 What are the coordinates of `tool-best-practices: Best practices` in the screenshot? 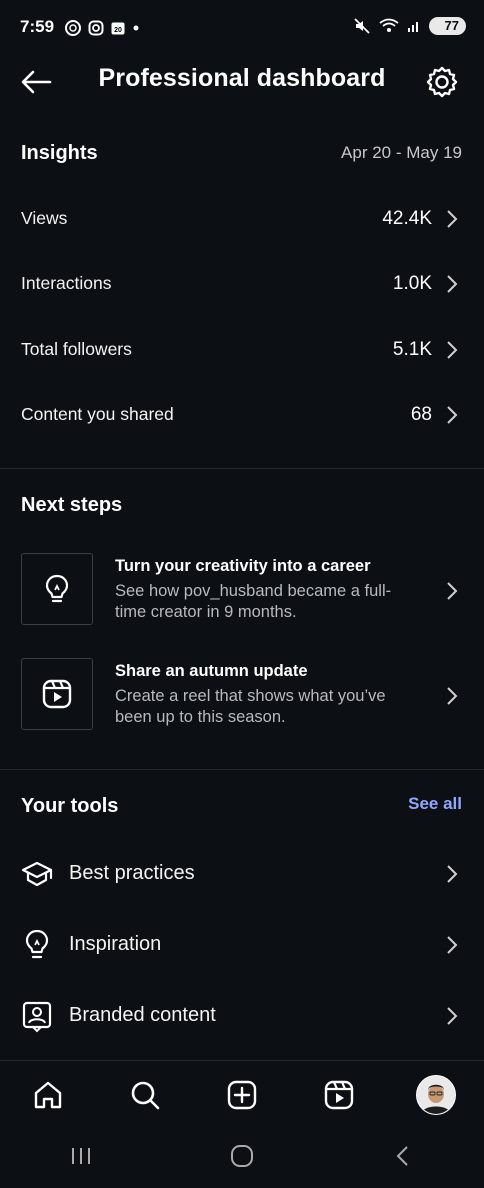 It's located at (242, 874).